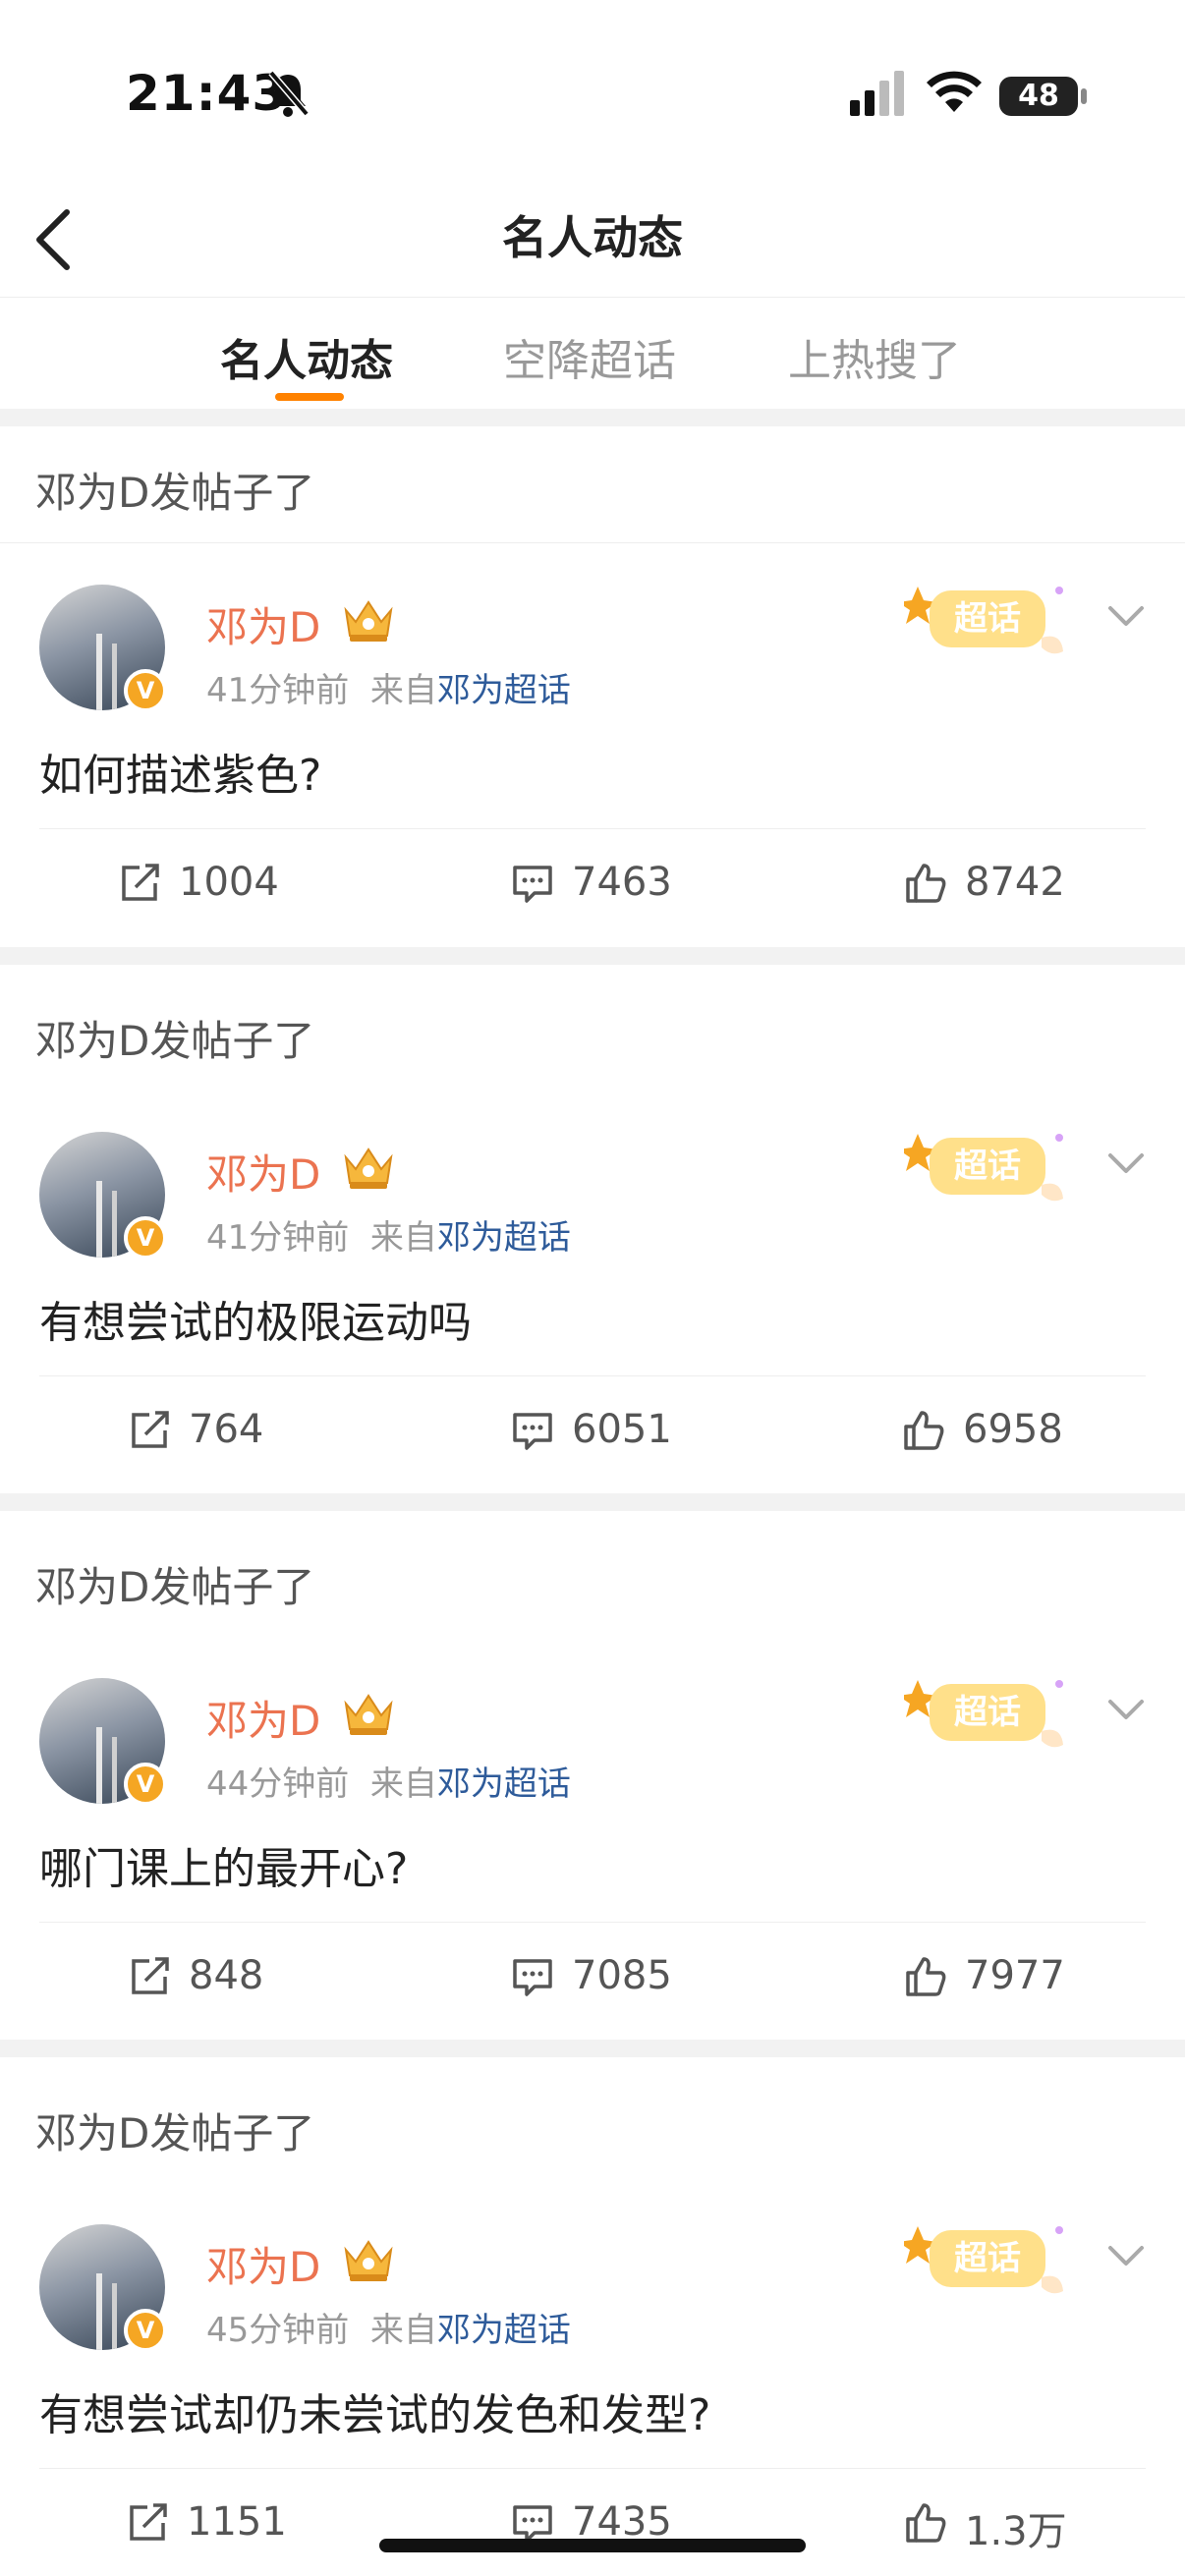  What do you see at coordinates (256, 1323) in the screenshot?
I see `post-text: 有想尝试的极限运动吗` at bounding box center [256, 1323].